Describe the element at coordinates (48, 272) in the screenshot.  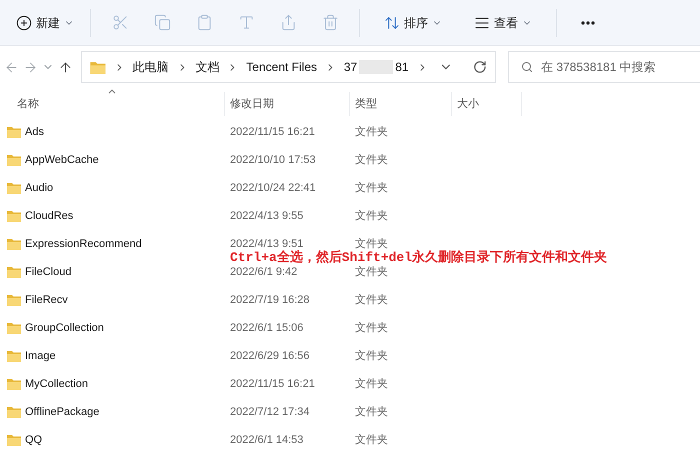
I see `file-name: FileCloud` at that location.